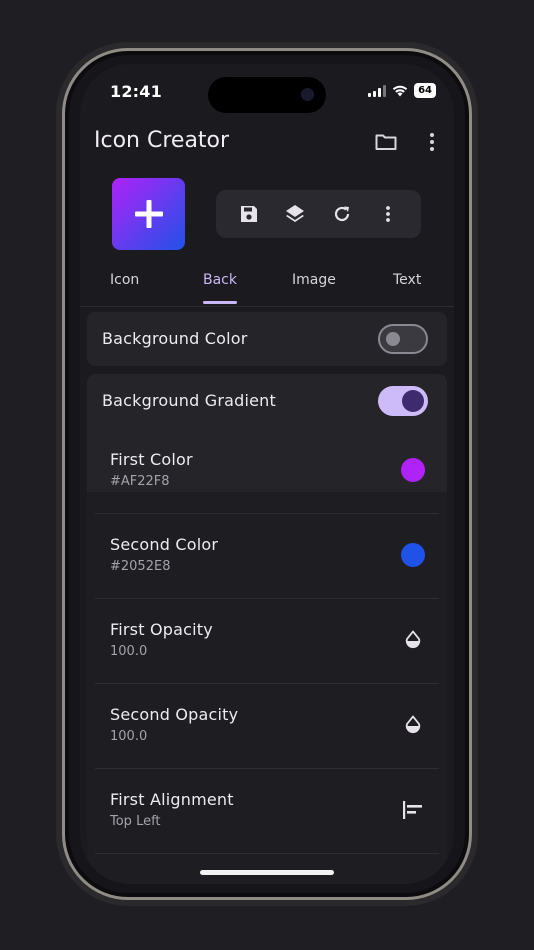 This screenshot has height=950, width=534. Describe the element at coordinates (140, 481) in the screenshot. I see `row-value: #AF22F8` at that location.